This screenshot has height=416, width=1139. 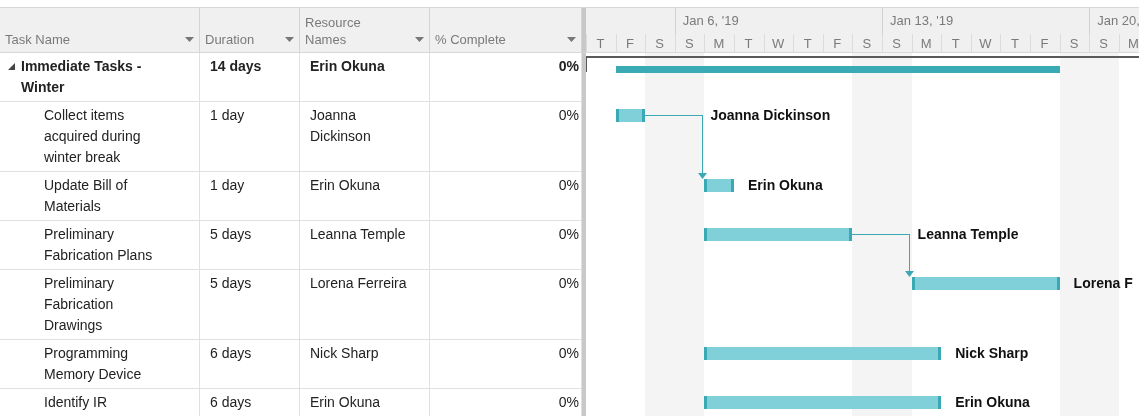 What do you see at coordinates (770, 115) in the screenshot?
I see `bar-label: Joanna Dickinson` at bounding box center [770, 115].